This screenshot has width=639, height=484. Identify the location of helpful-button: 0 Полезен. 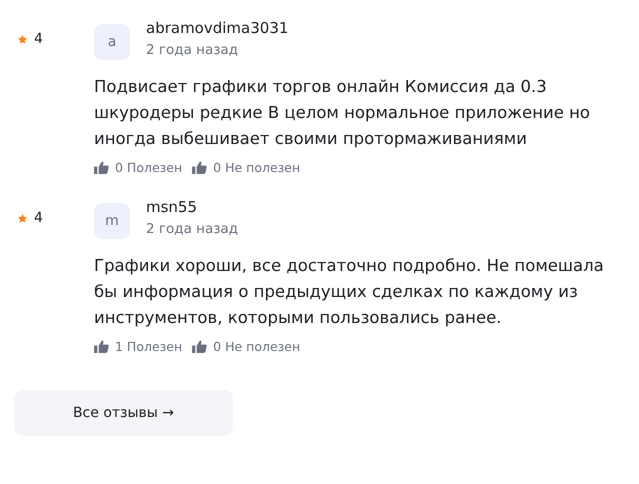
(138, 167).